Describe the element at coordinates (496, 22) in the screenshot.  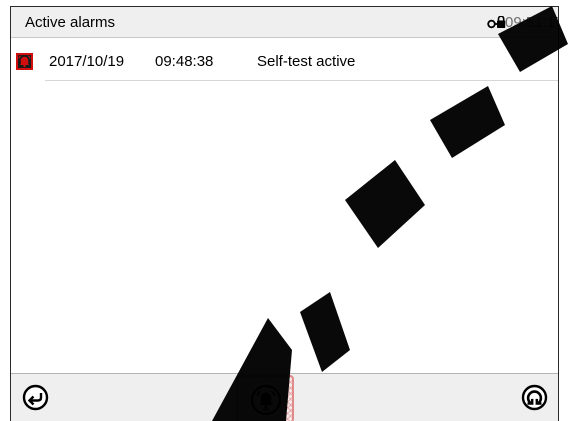
I see `lock-key-icon` at that location.